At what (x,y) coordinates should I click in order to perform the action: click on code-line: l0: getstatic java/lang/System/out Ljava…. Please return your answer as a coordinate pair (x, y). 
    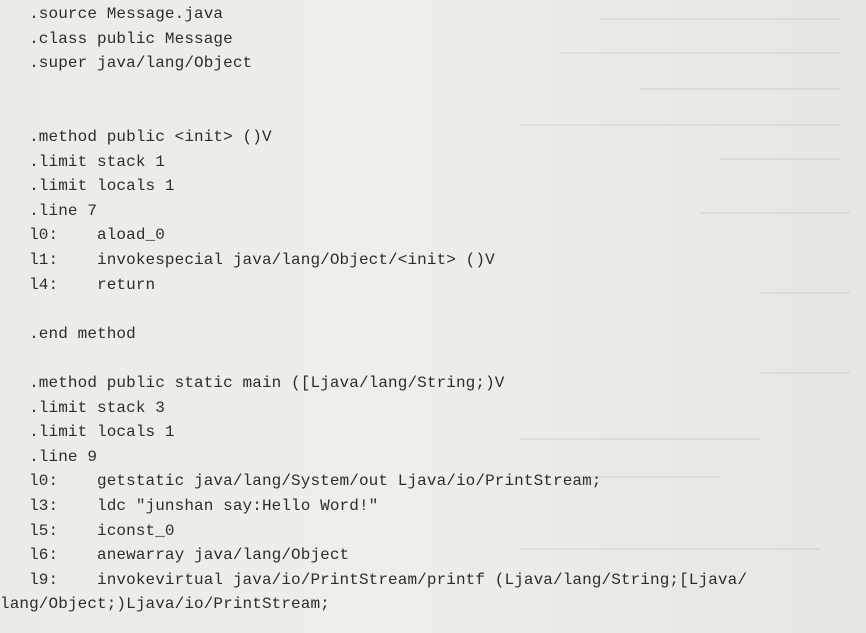
    Looking at the image, I should click on (301, 481).